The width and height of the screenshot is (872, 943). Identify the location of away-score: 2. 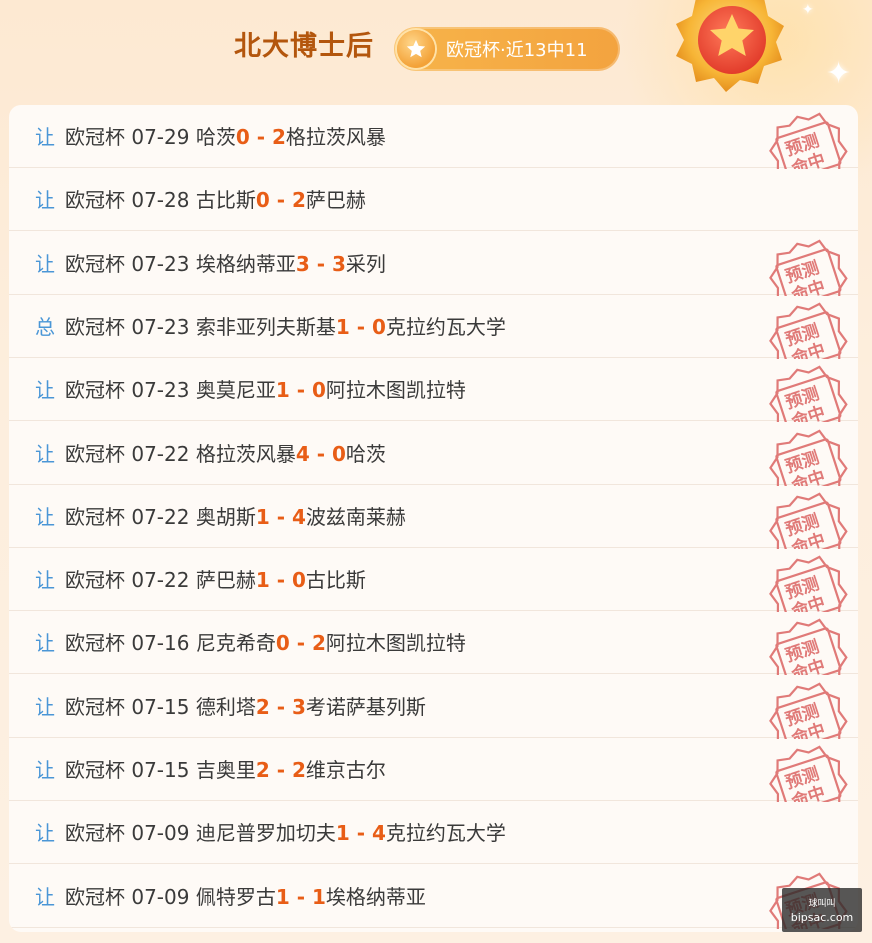
(319, 643).